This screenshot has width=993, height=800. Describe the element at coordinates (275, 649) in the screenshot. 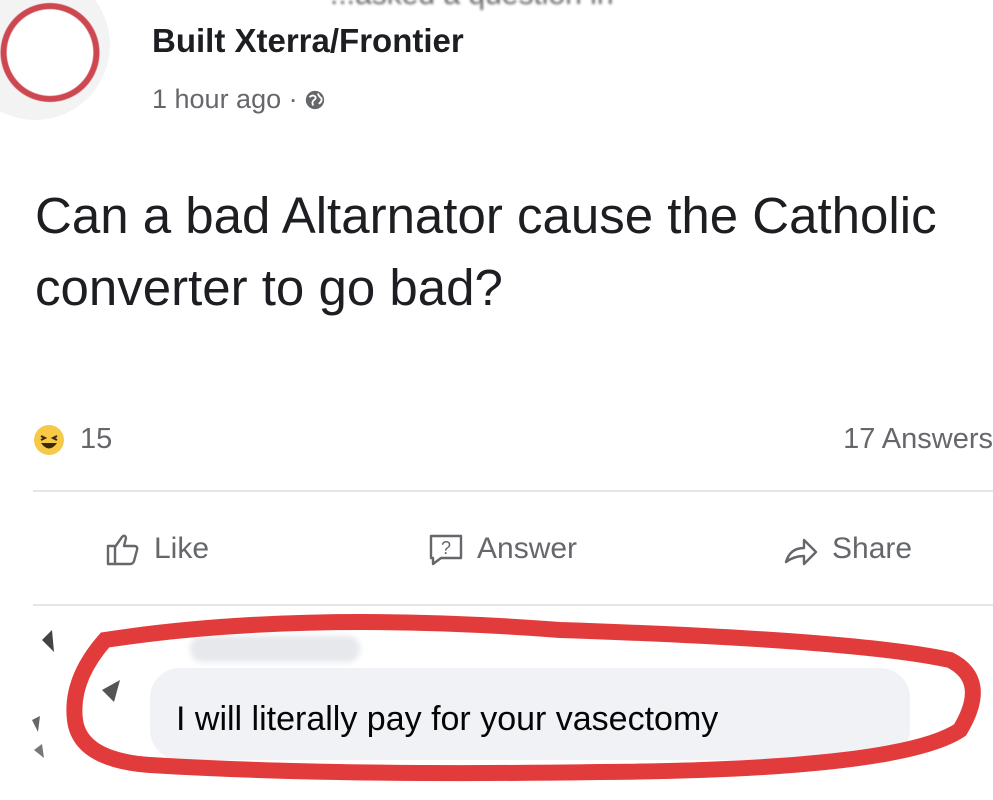

I see `commenter-name-redacted` at that location.